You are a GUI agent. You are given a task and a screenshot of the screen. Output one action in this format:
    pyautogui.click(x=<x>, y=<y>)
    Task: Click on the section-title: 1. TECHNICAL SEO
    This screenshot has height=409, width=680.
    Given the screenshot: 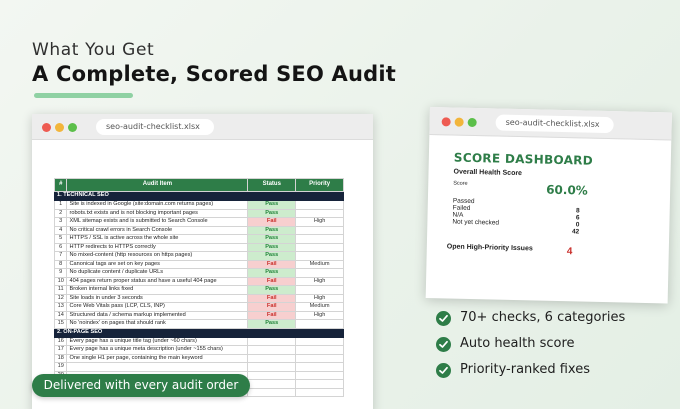 What is the action you would take?
    pyautogui.click(x=199, y=196)
    